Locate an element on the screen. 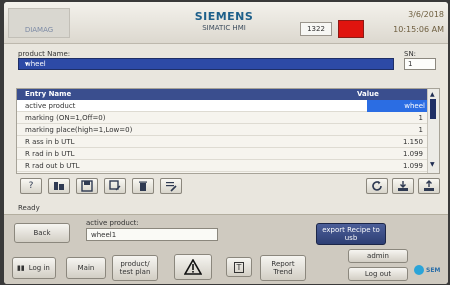  refresh-icon is located at coordinates (377, 186).